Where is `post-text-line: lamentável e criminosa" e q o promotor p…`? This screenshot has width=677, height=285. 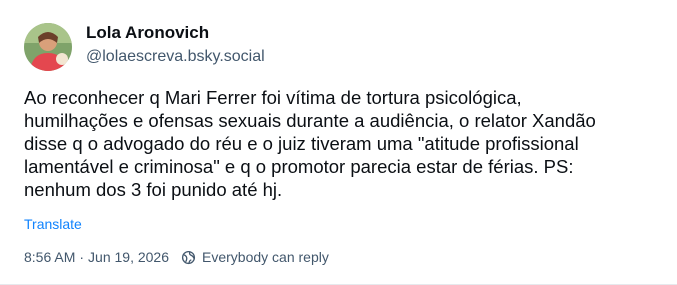 post-text-line: lamentável e criminosa" e q o promotor p… is located at coordinates (299, 166).